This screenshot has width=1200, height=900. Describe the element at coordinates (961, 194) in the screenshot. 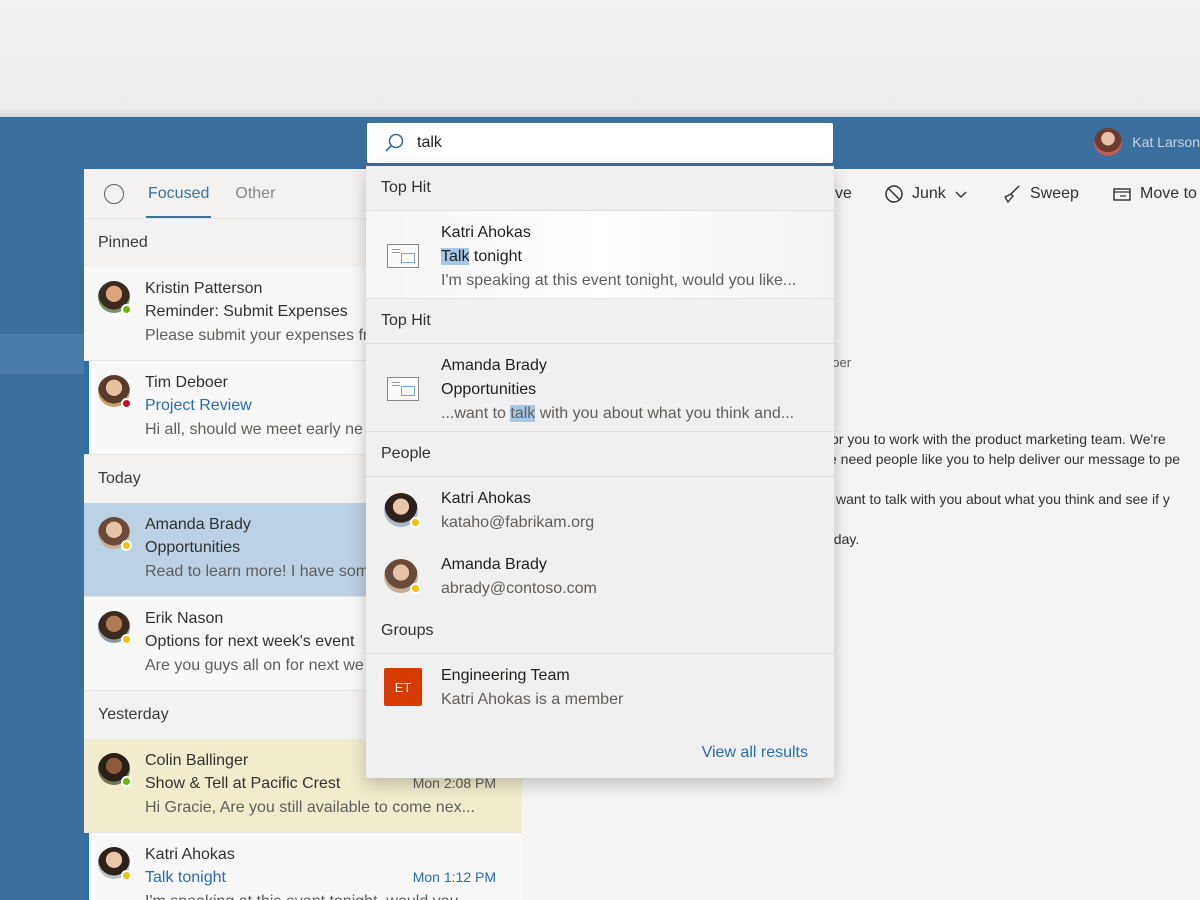

I see `chevron-down-icon` at that location.